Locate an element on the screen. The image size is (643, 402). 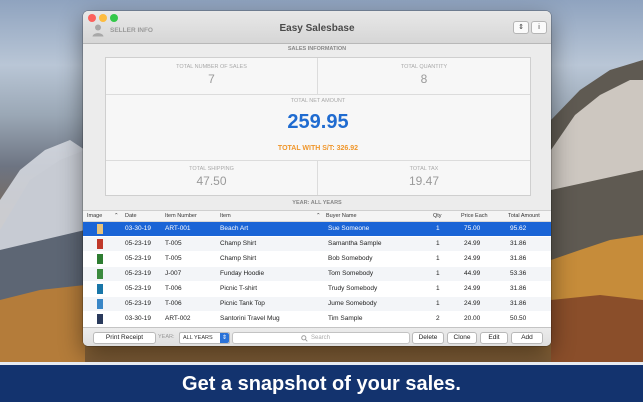
column-header-item: Item is located at coordinates (225, 216).